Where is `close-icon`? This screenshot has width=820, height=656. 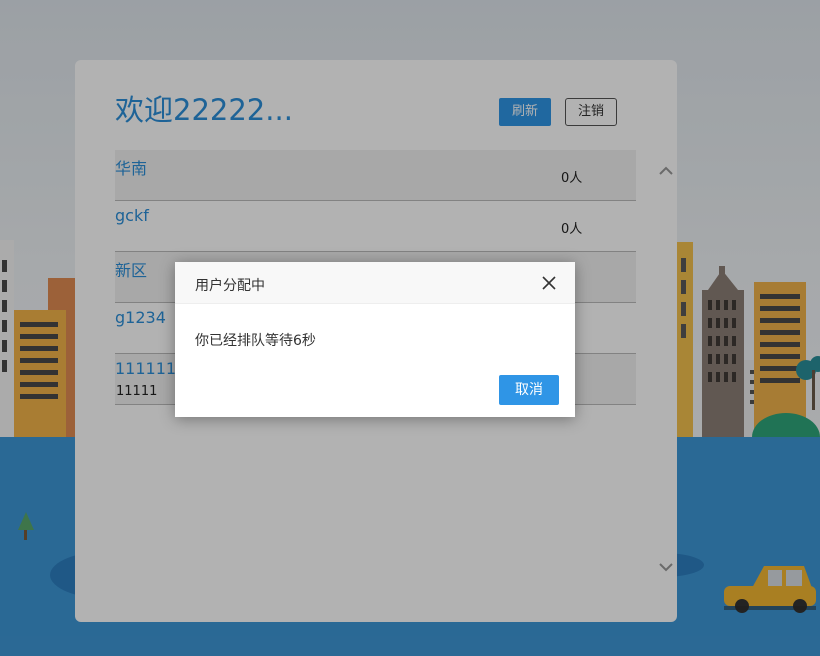 close-icon is located at coordinates (549, 283).